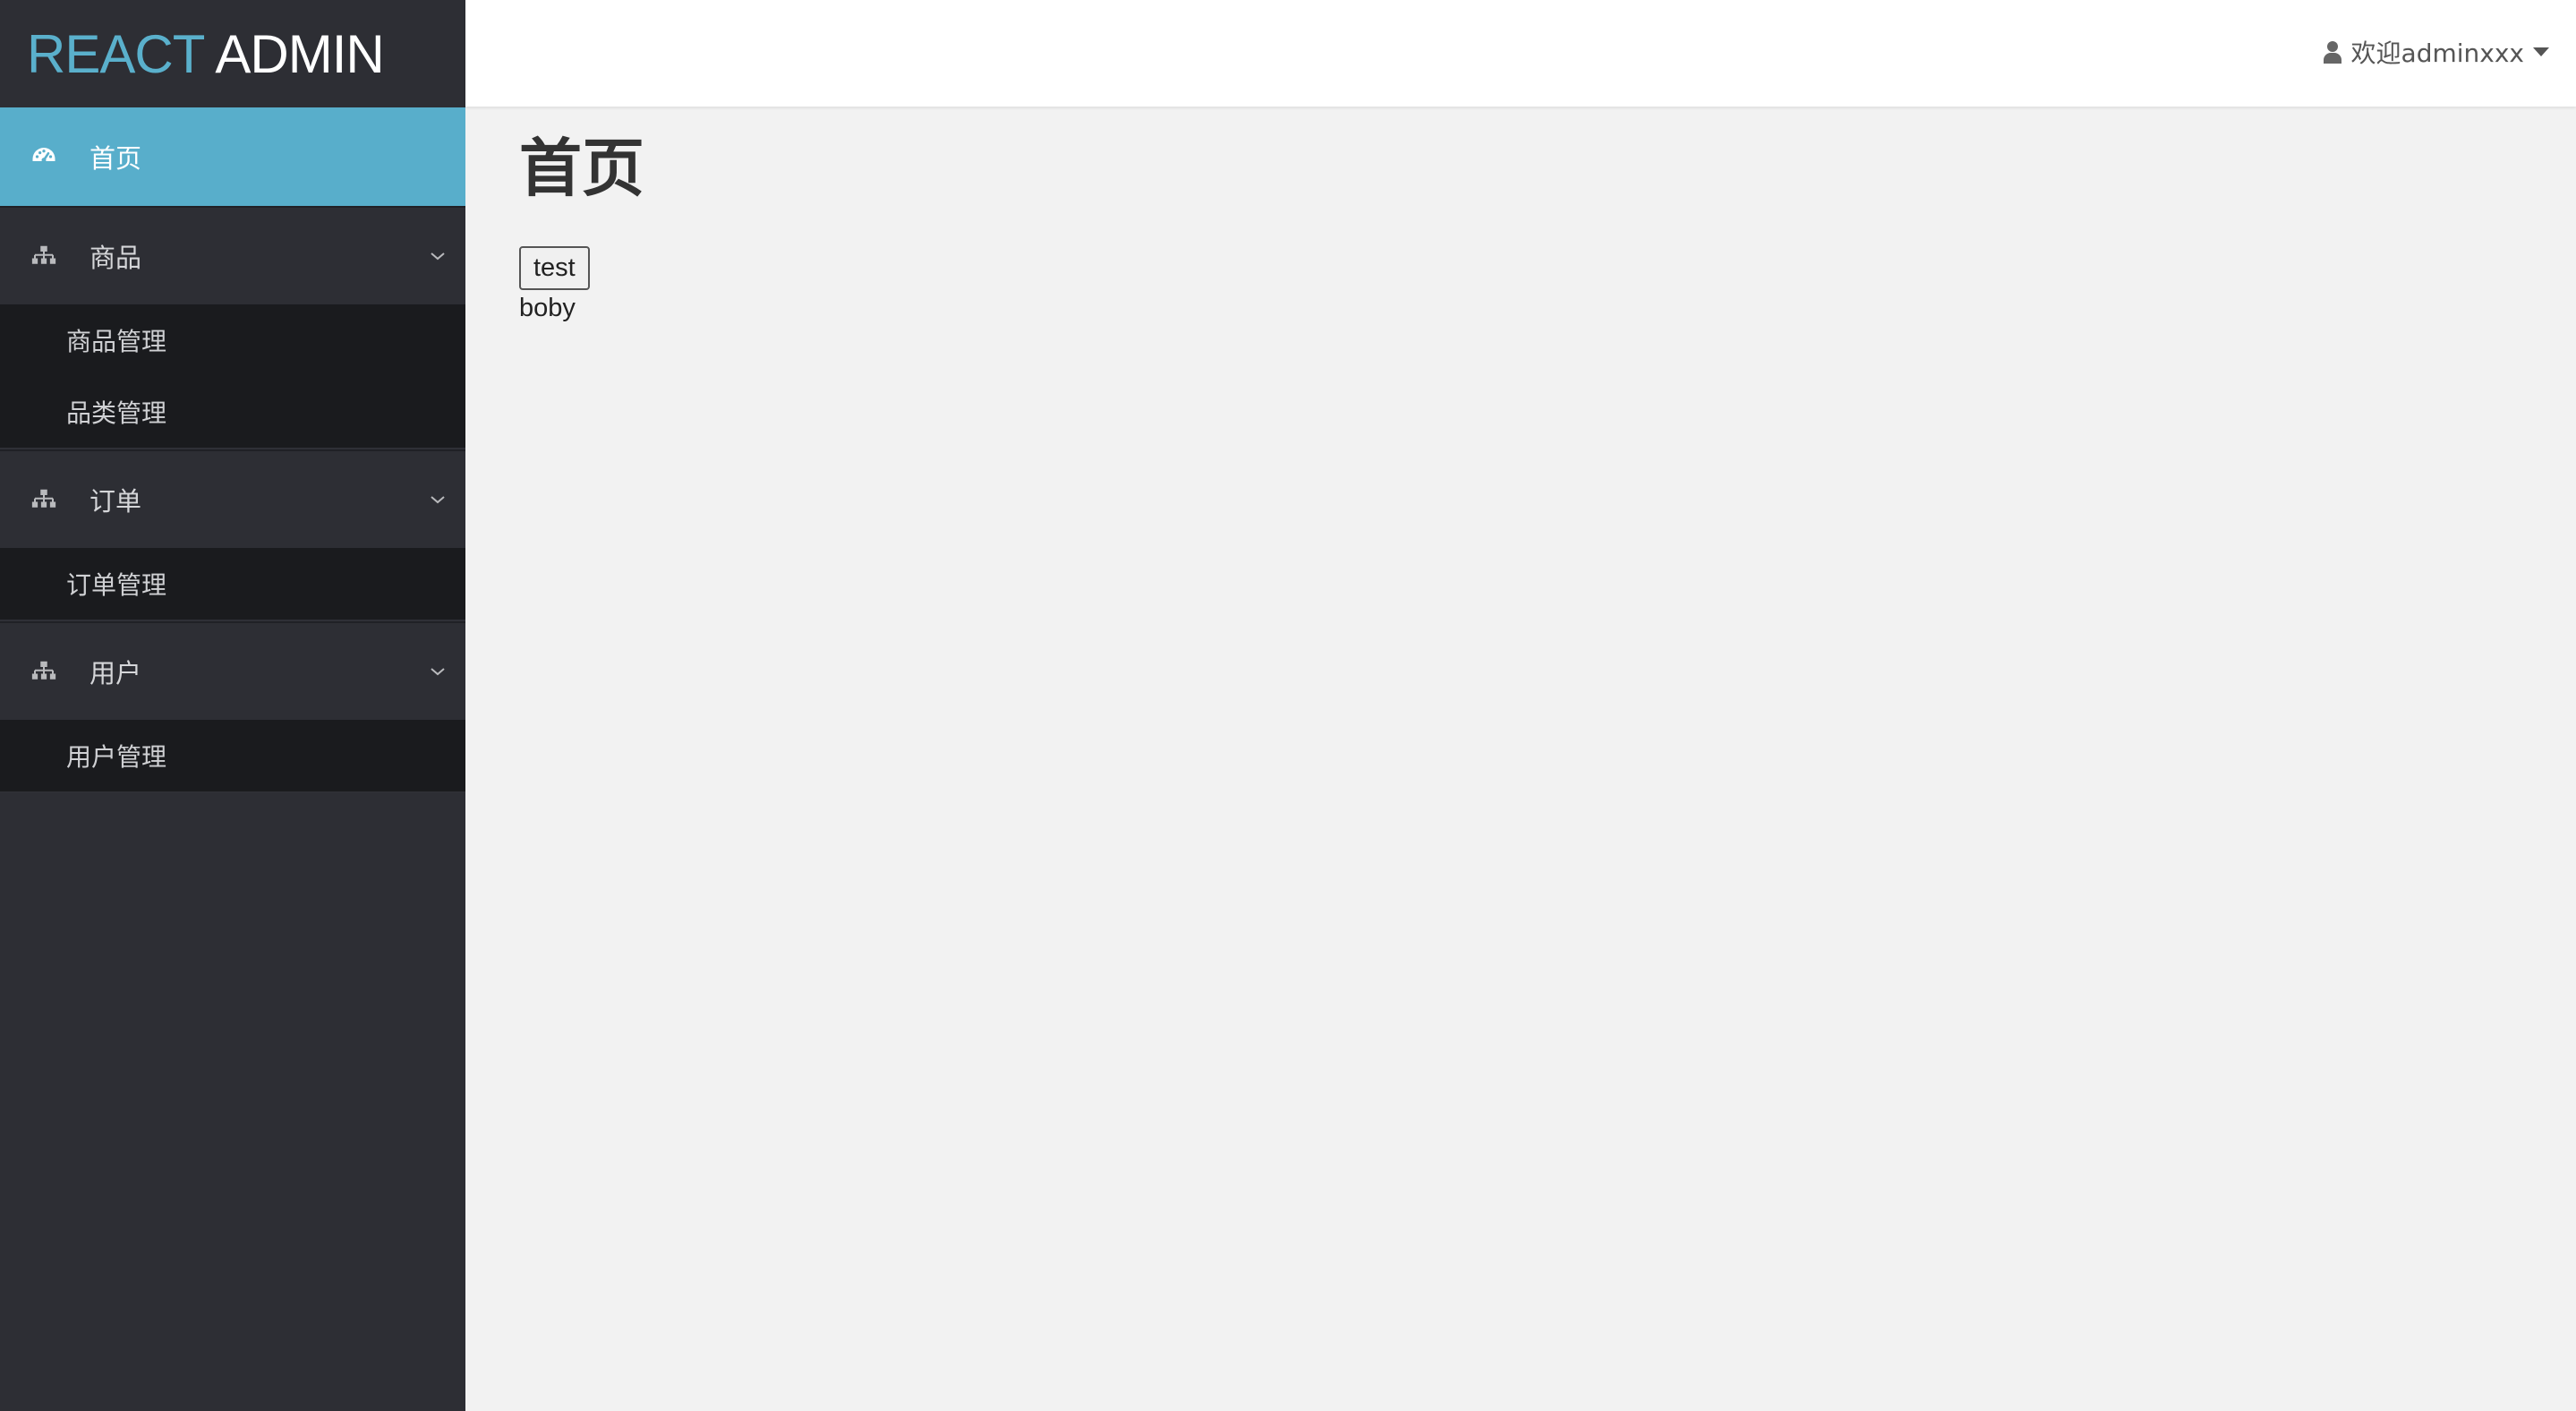 The image size is (2576, 1411). What do you see at coordinates (581, 168) in the screenshot?
I see `page-title: 首页` at bounding box center [581, 168].